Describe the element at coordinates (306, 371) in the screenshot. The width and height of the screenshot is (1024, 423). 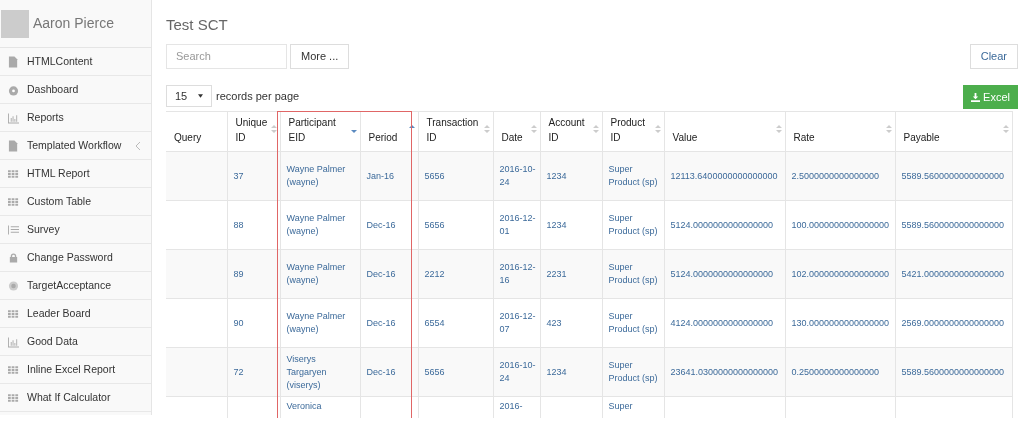
I see `table-cell: Viserys Targaryen (viserys)` at that location.